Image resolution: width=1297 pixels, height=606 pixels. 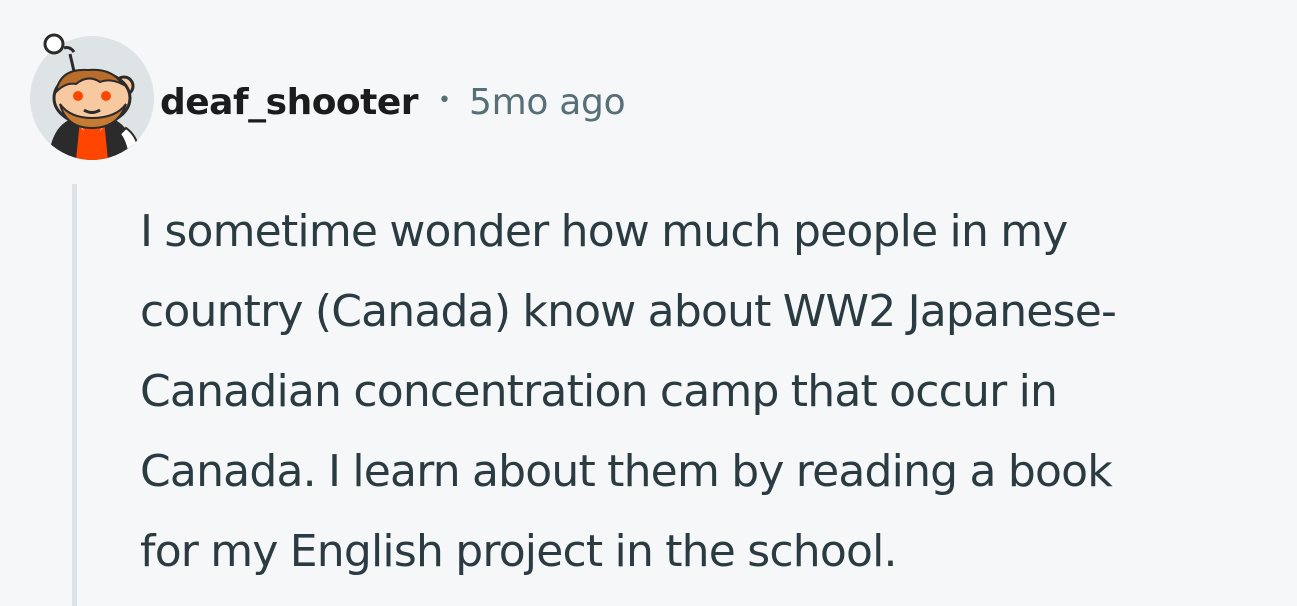 I want to click on user-avatar, so click(x=92, y=96).